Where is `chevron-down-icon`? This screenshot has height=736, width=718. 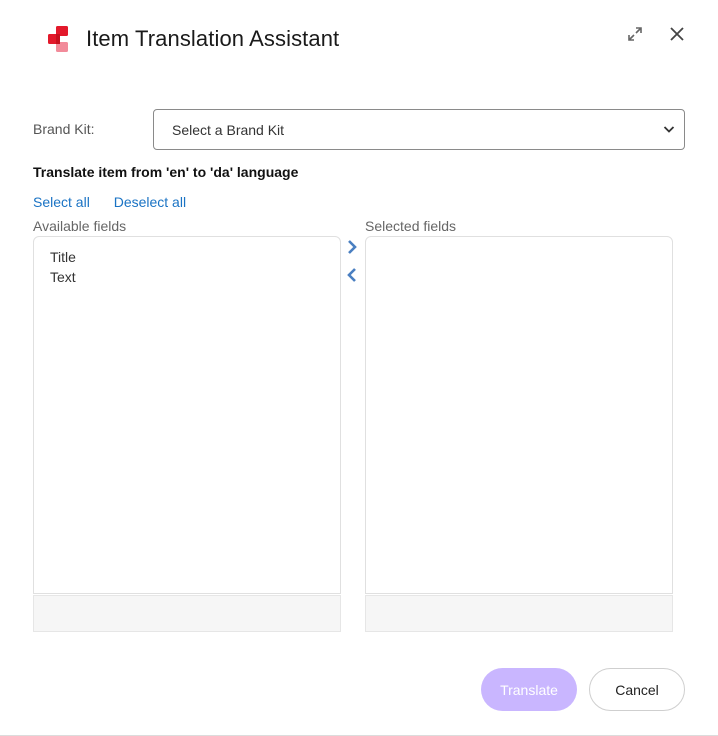
chevron-down-icon is located at coordinates (669, 129).